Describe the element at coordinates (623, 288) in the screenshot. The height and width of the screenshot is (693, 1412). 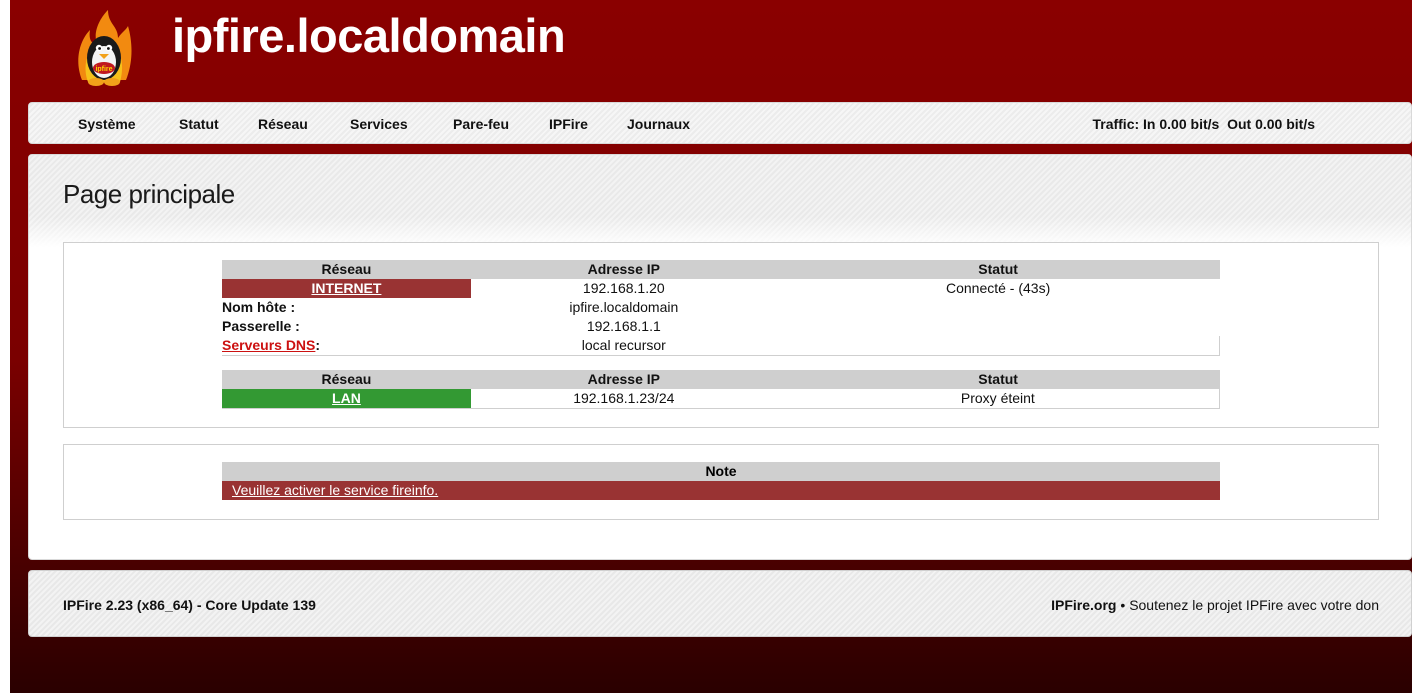
I see `internet-ip: 192.168.1.20` at that location.